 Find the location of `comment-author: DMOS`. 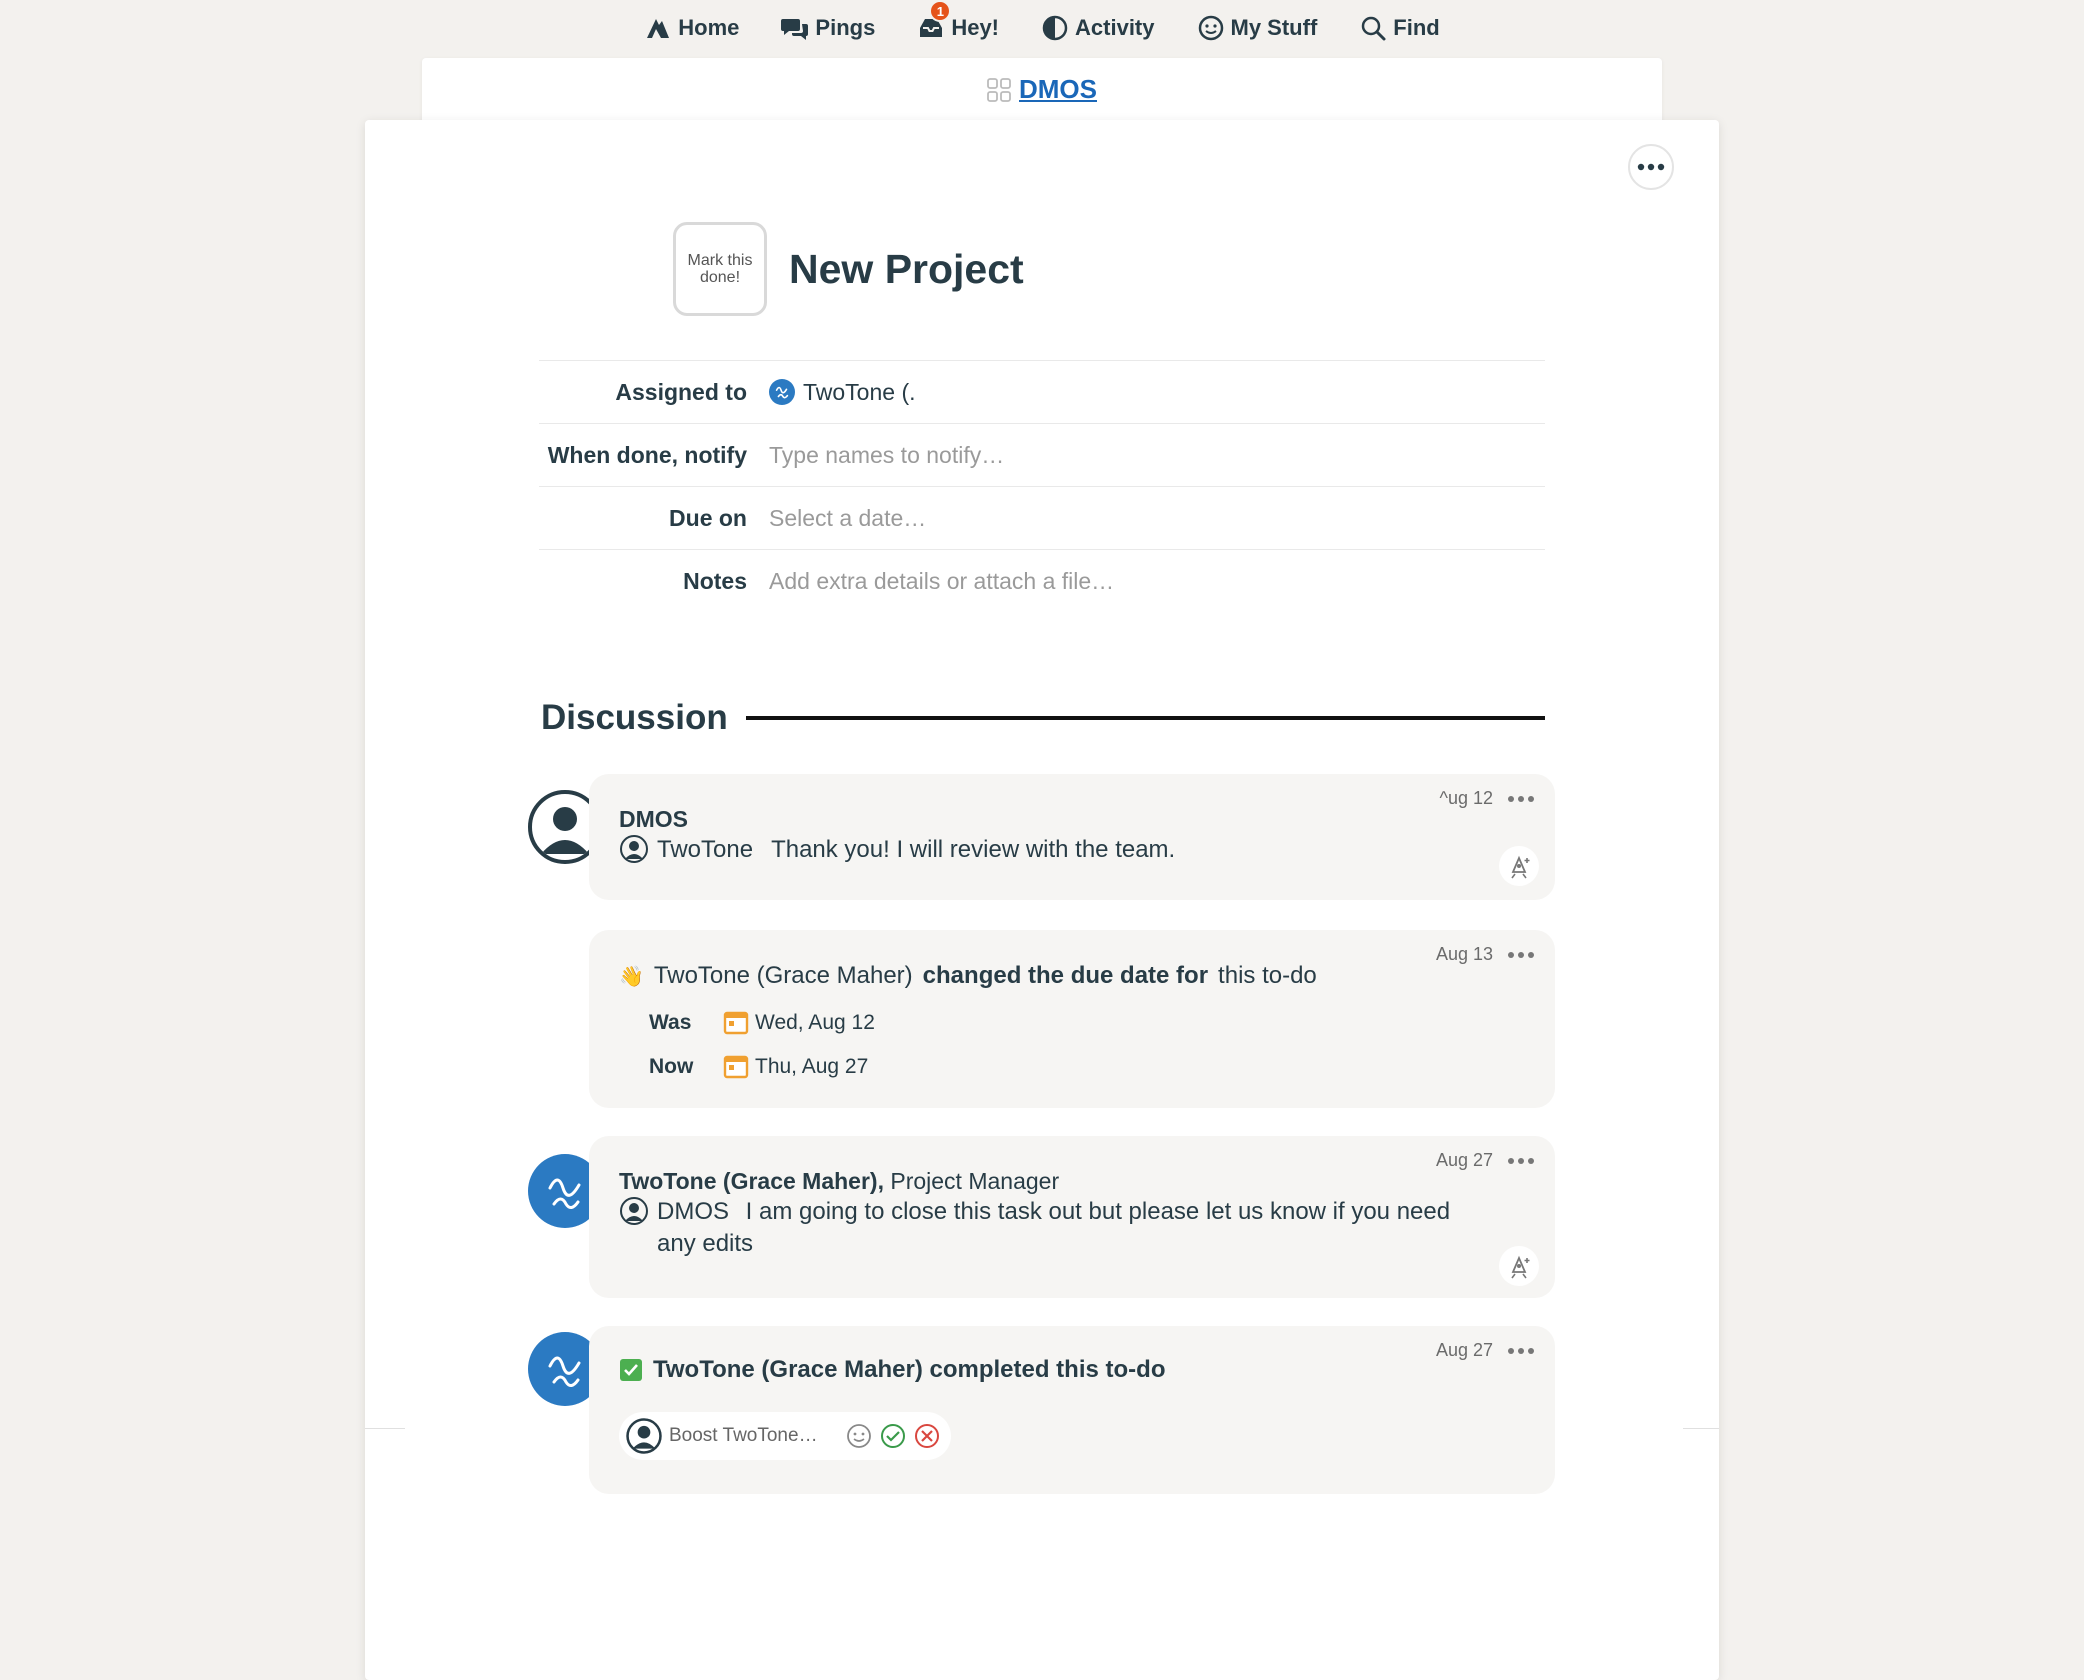

comment-author: DMOS is located at coordinates (653, 819).